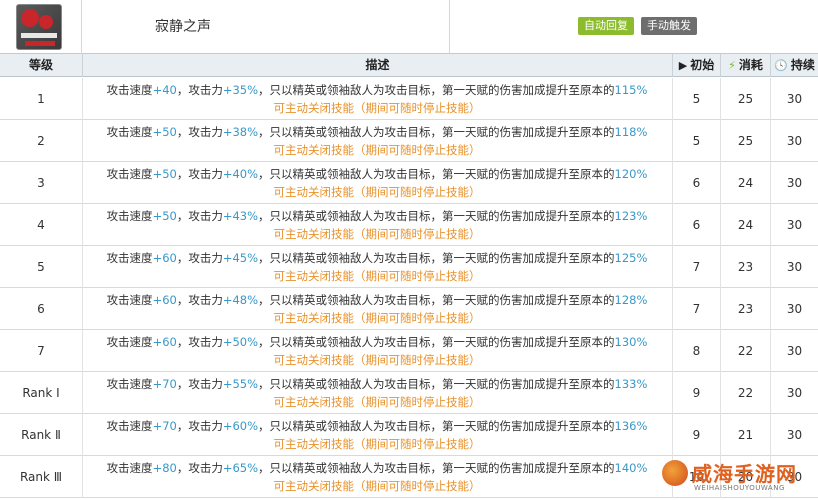  What do you see at coordinates (631, 468) in the screenshot?
I see `desc-talent-percent: 140%` at bounding box center [631, 468].